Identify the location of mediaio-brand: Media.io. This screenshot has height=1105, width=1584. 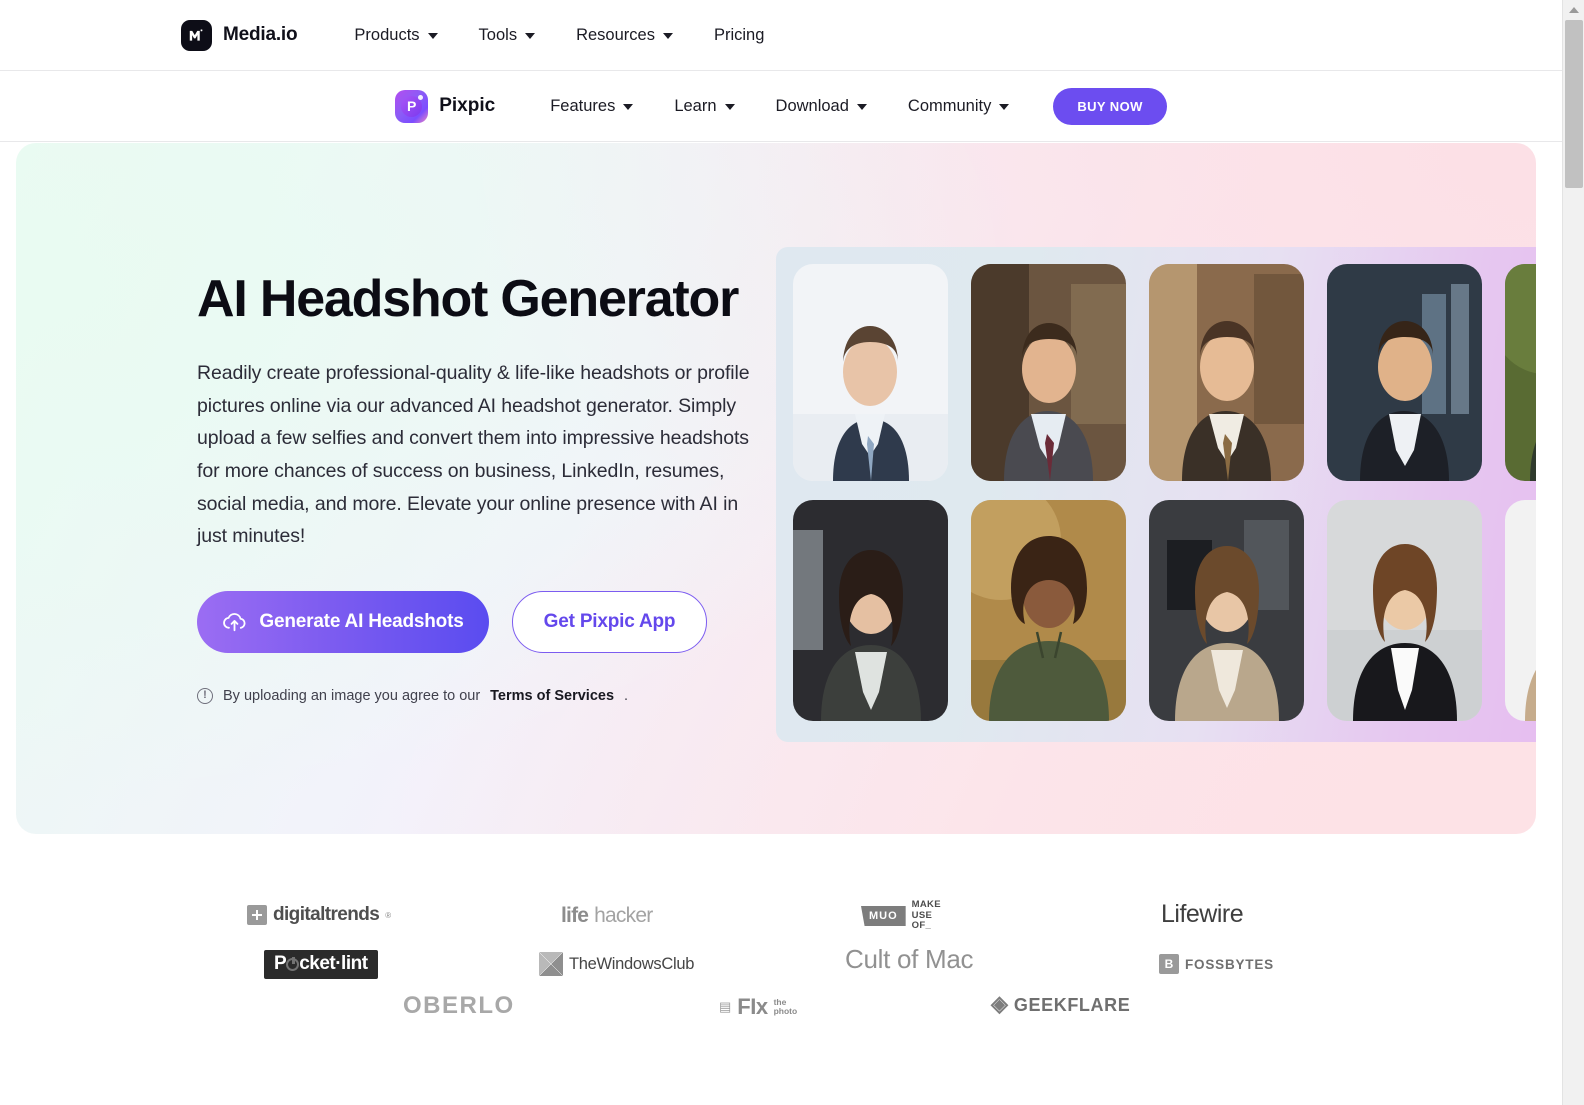
(239, 35).